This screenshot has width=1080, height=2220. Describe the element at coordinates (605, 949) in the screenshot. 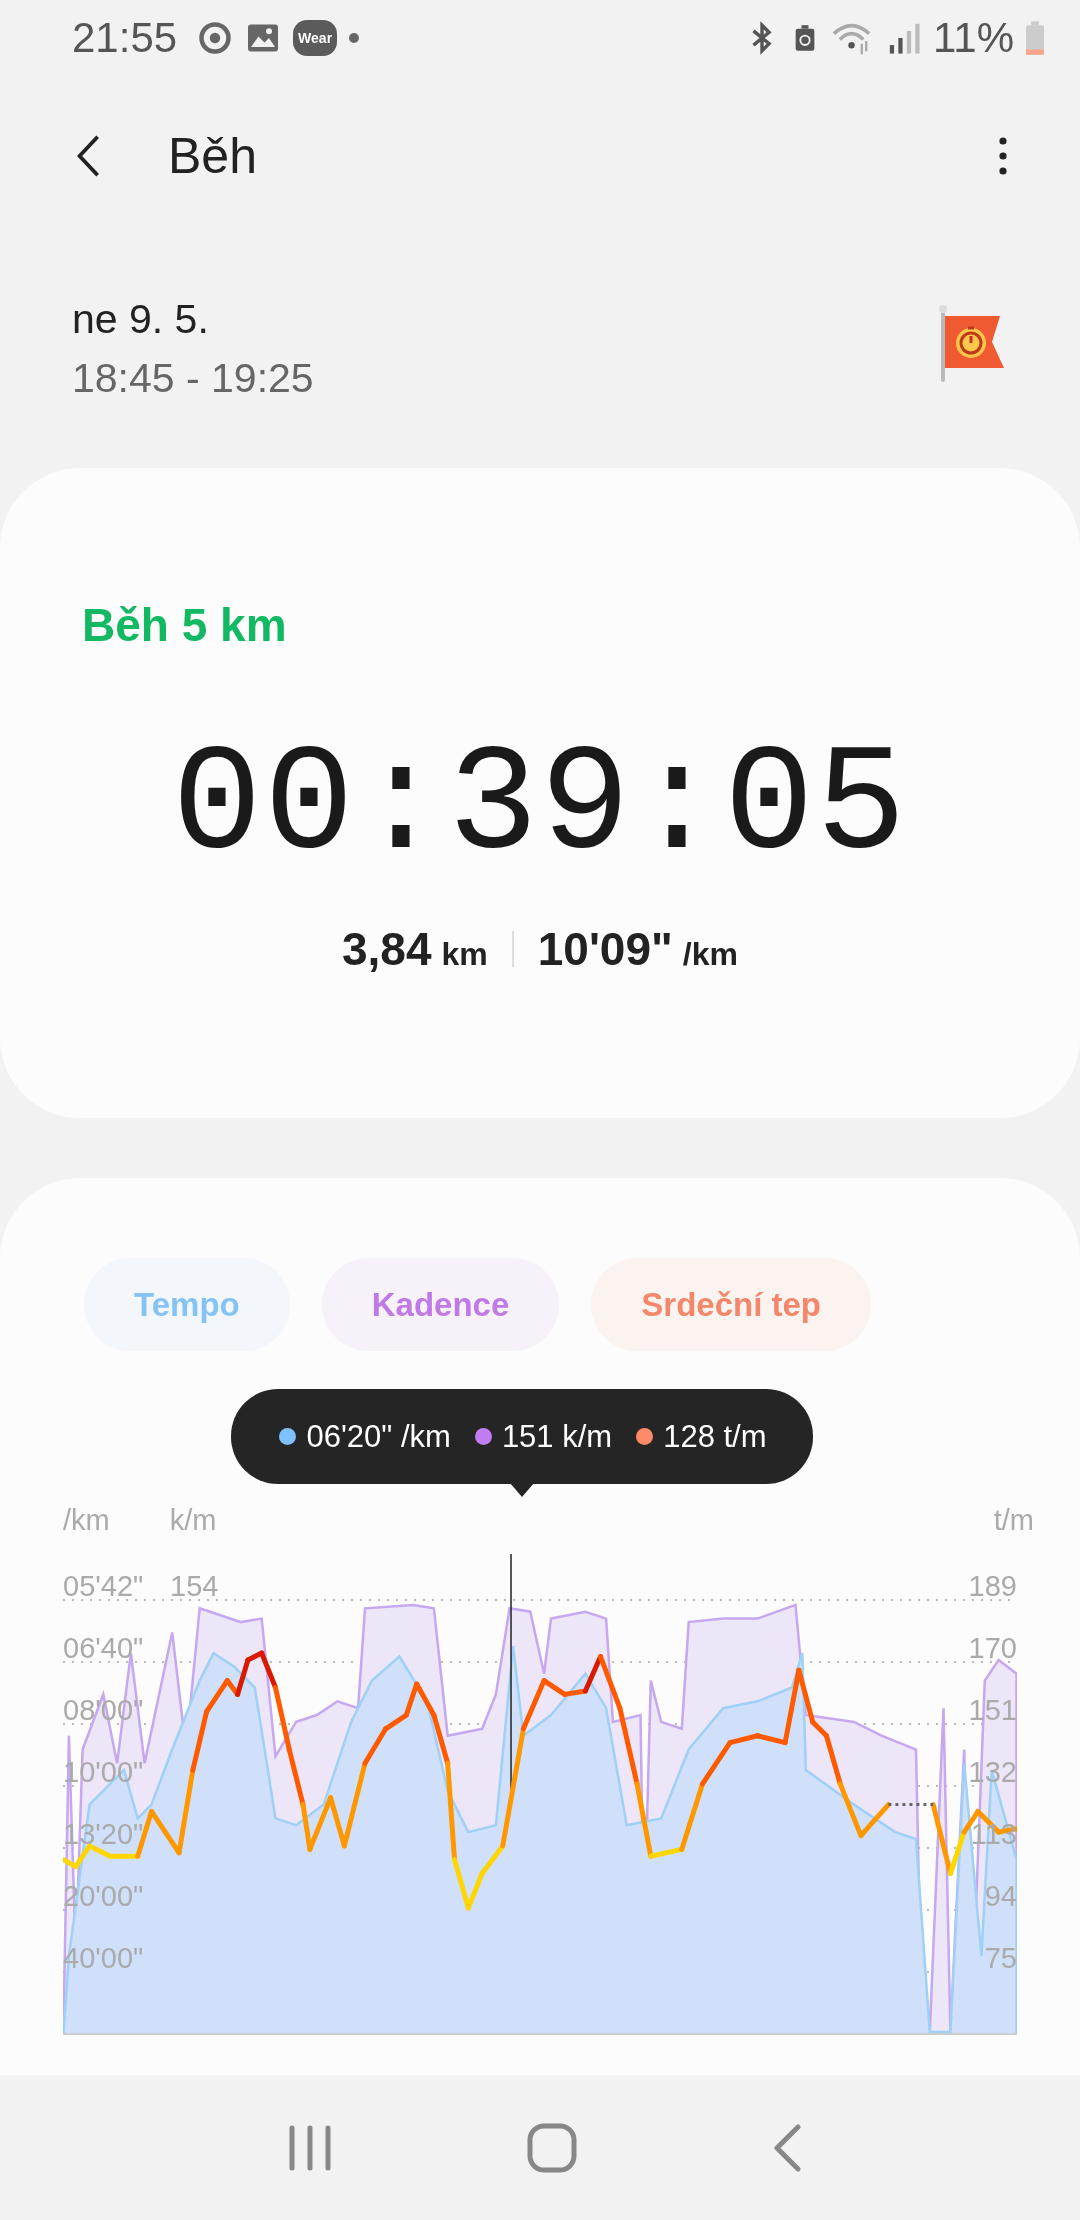

I see `pace-value: 10'09"` at that location.